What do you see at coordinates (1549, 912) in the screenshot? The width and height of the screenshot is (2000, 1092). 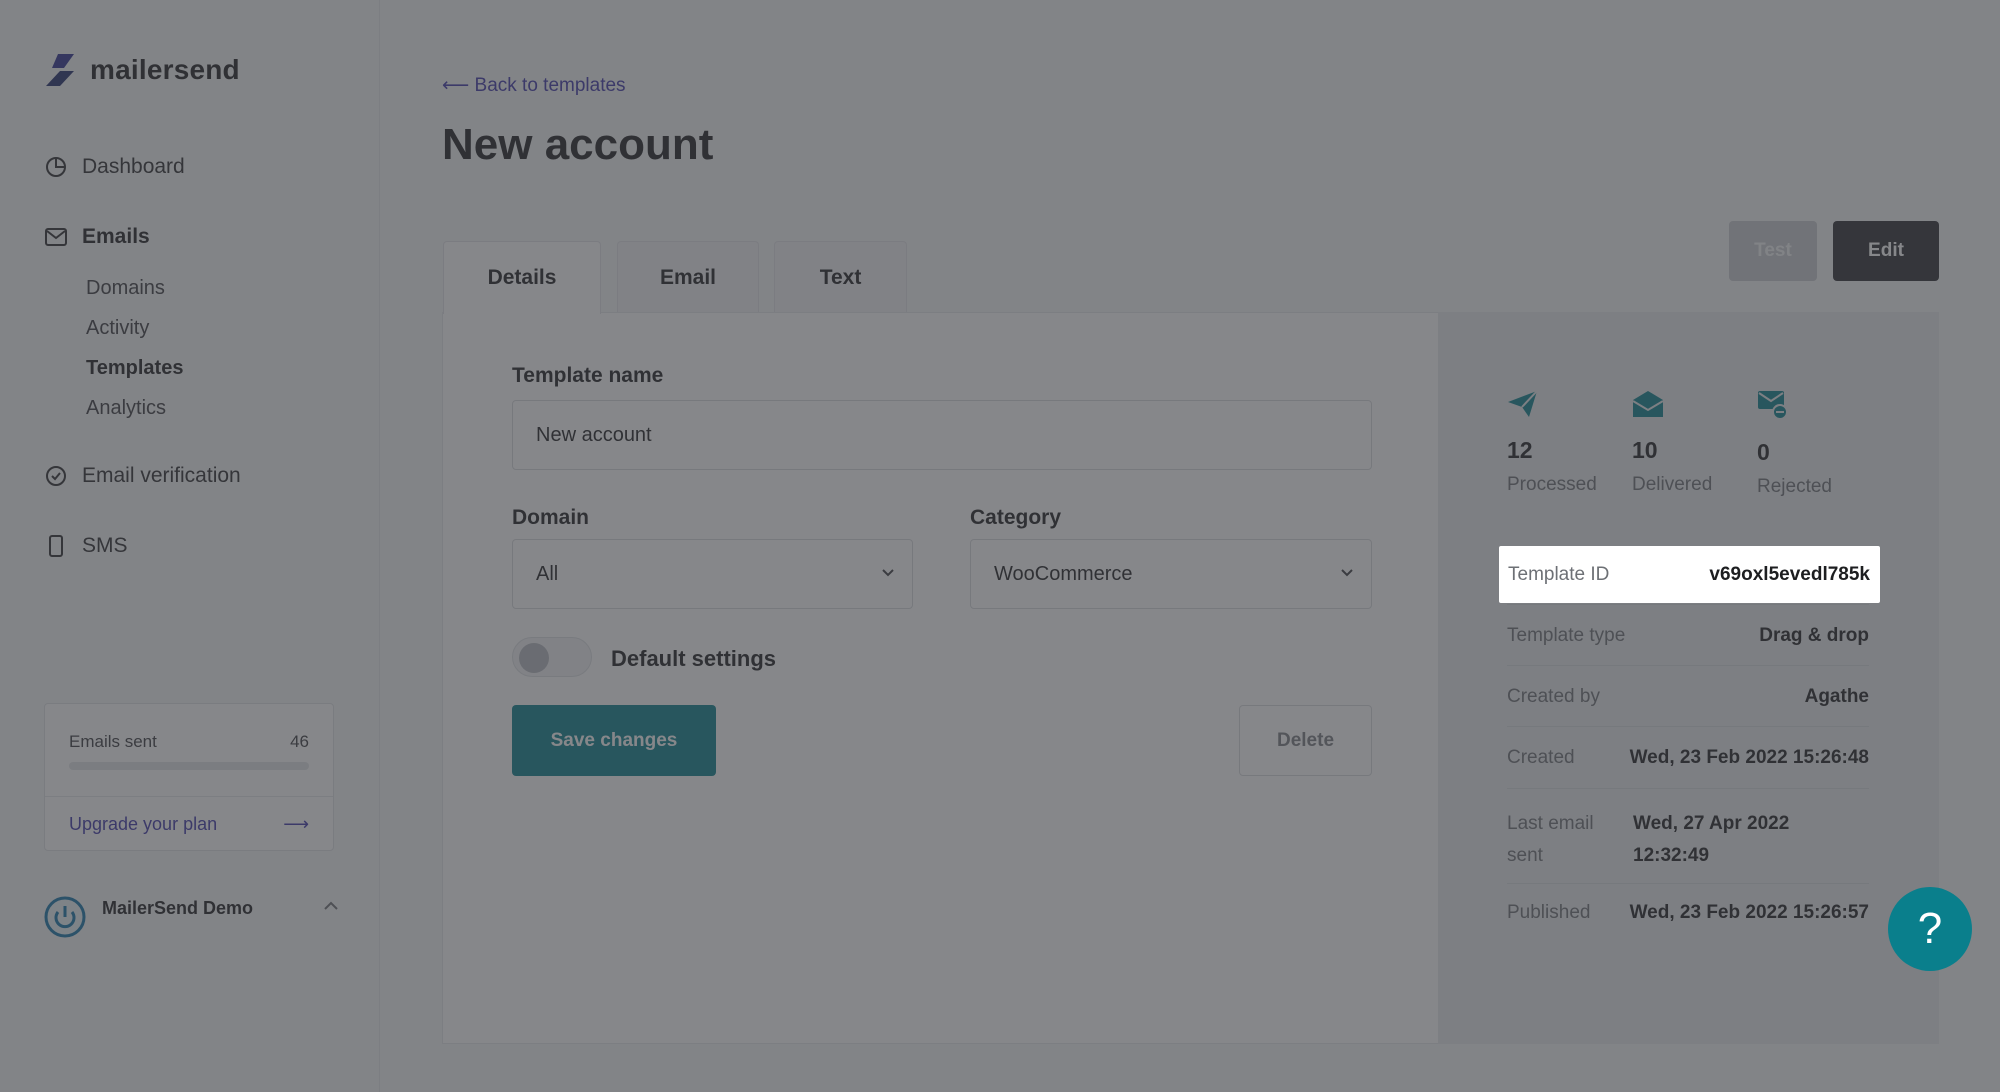 I see `published-label: Published` at bounding box center [1549, 912].